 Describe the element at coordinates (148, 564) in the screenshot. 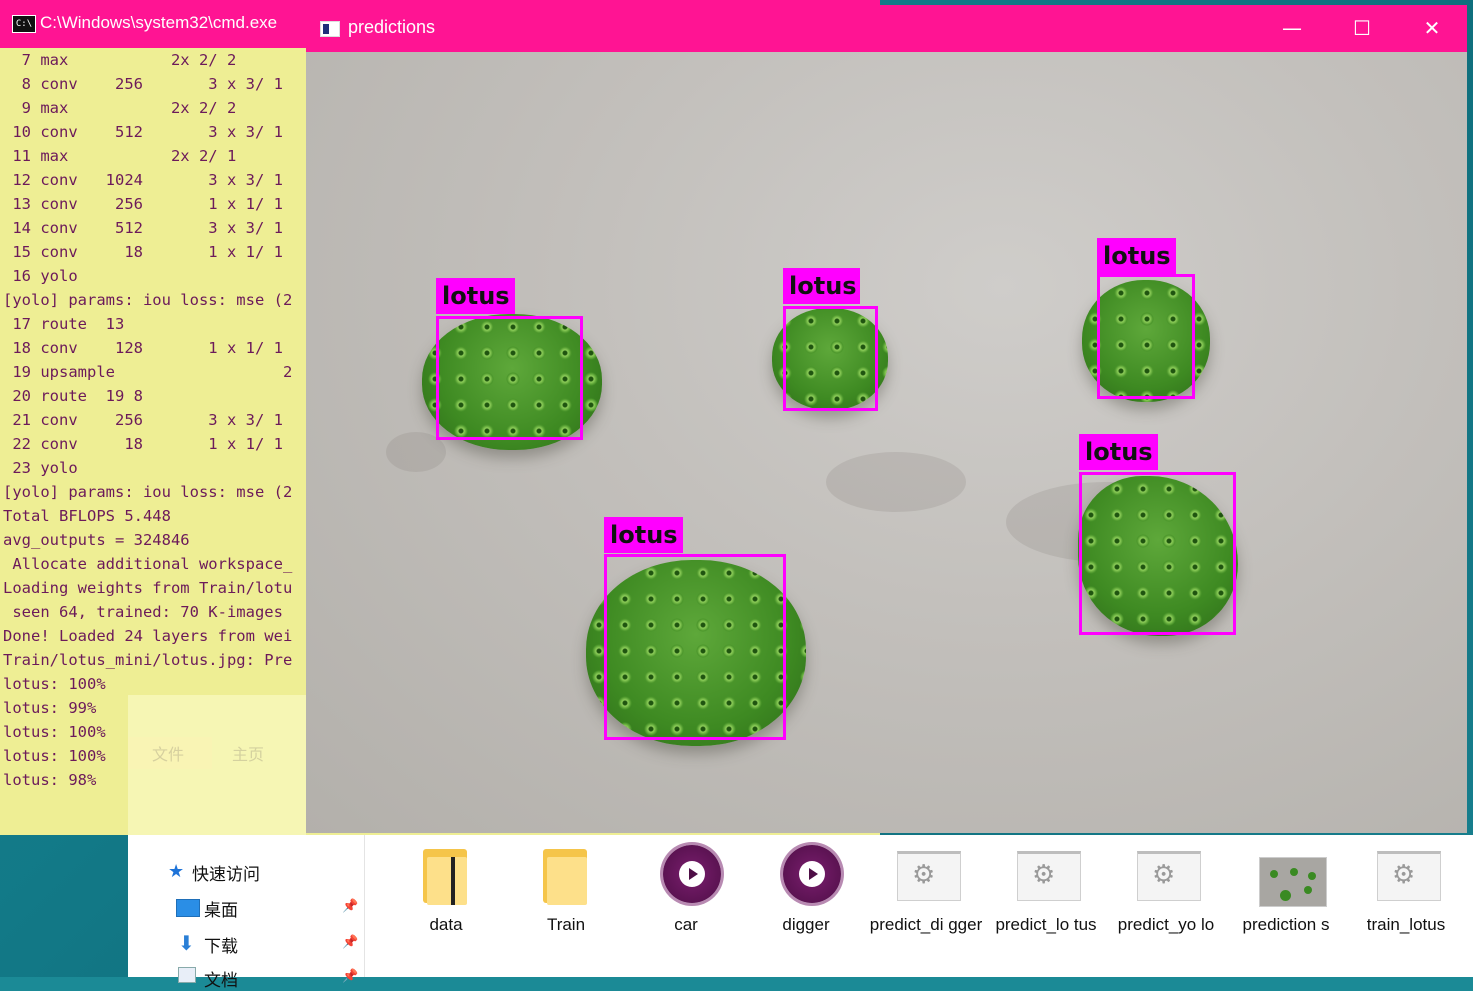

I see `cmd-output-line: Allocate additional workspace_` at that location.